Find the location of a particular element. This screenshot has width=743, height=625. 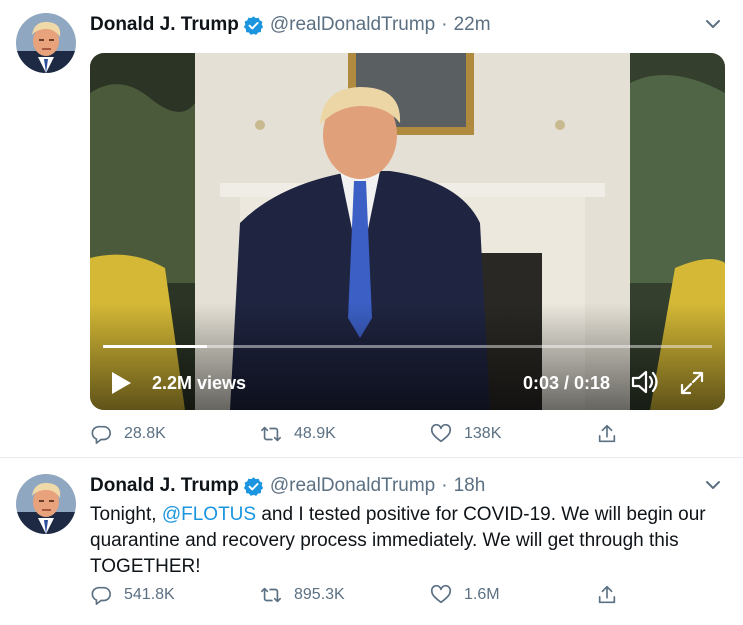

view-count: 2.2M views is located at coordinates (199, 383).